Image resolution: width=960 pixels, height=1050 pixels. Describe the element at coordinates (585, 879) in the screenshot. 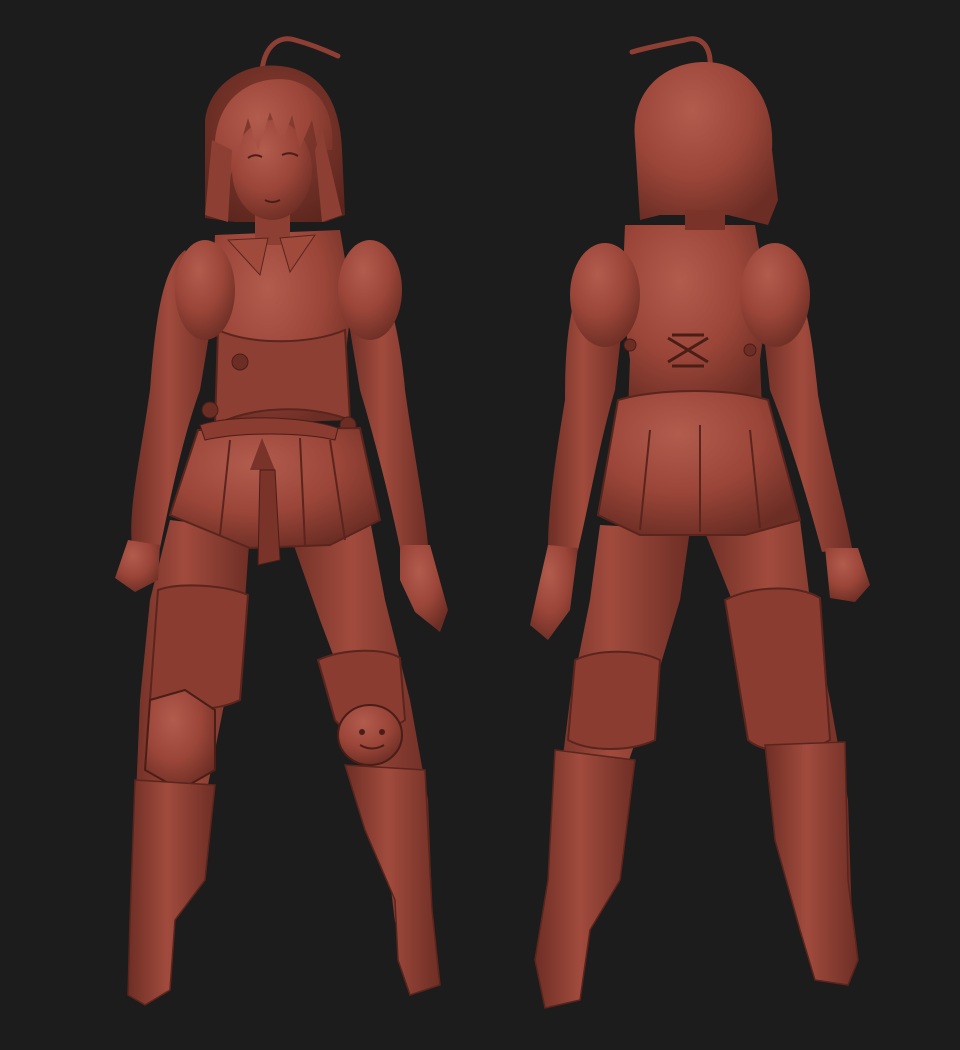

I see `back-left-boot` at that location.